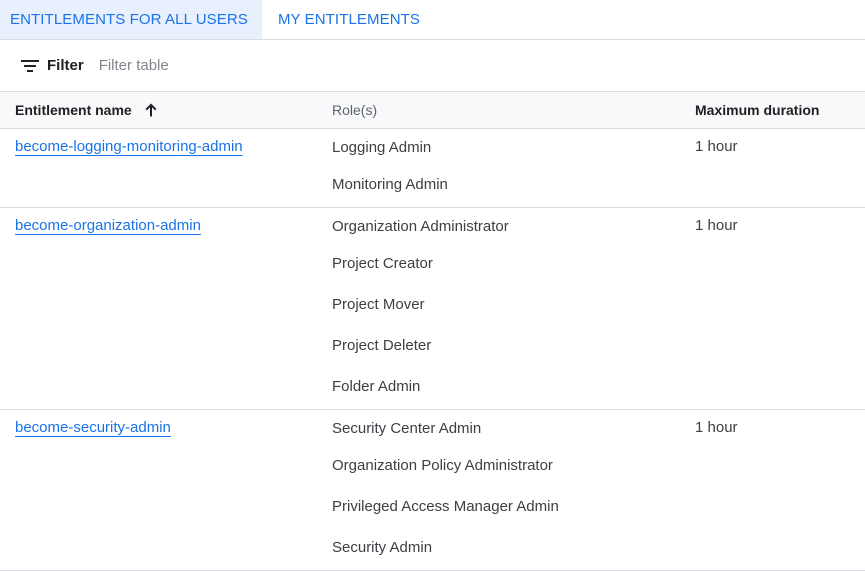 This screenshot has height=571, width=865. What do you see at coordinates (131, 19) in the screenshot?
I see `tab-entitlements-for-all-users: ENTITLEMENTS FOR ALL USERS` at bounding box center [131, 19].